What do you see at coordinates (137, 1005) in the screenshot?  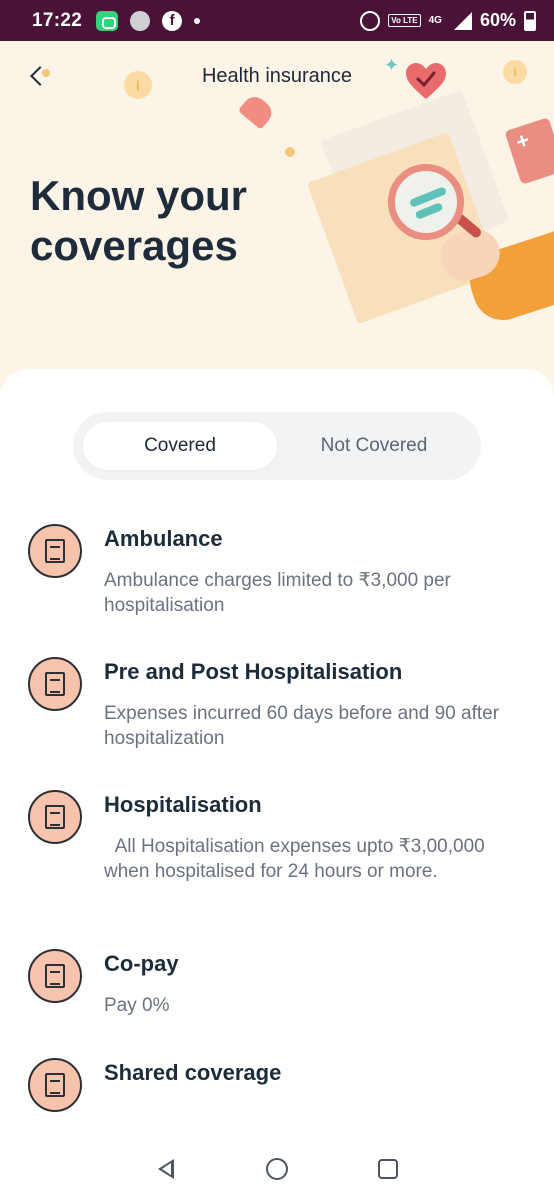 I see `coverage-description: Pay 0%` at bounding box center [137, 1005].